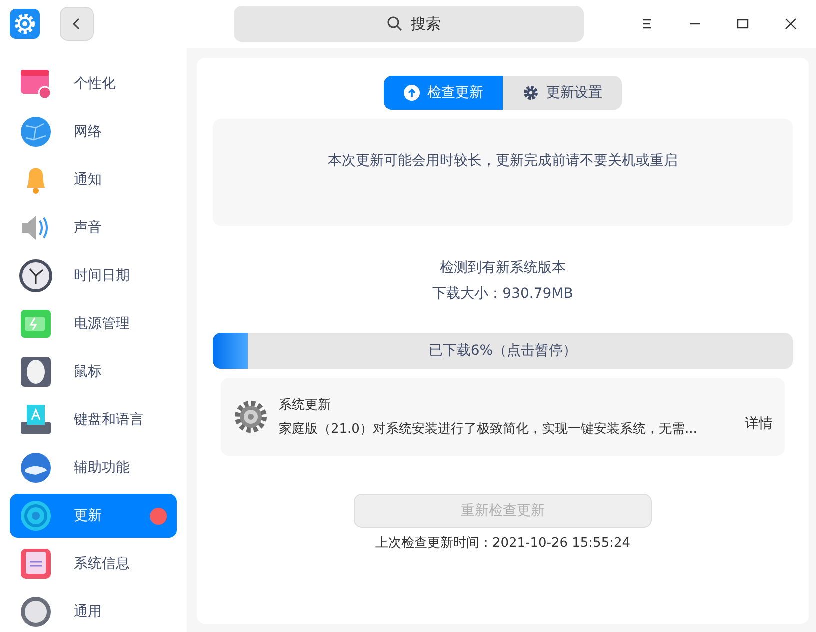  Describe the element at coordinates (562, 93) in the screenshot. I see `tab: 更新设置` at that location.